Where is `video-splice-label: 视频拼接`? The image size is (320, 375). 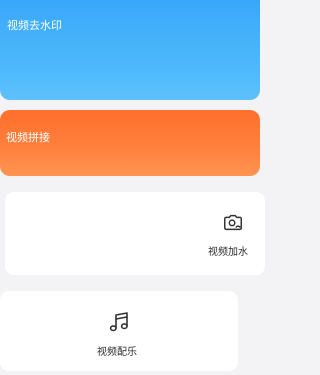
video-splice-label: 视频拼接 is located at coordinates (28, 137).